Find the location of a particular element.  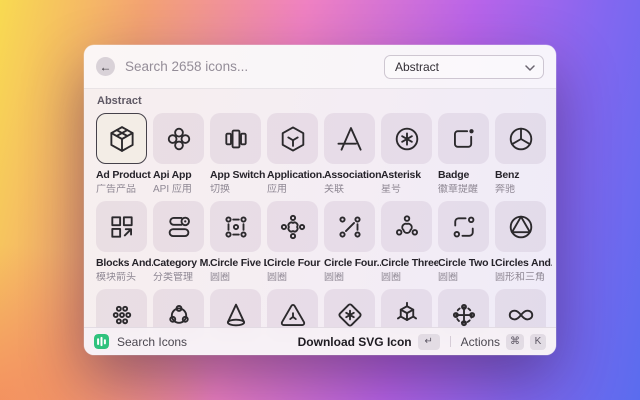

icon-cell: Blocks And... 模块箭头 is located at coordinates (124, 242).